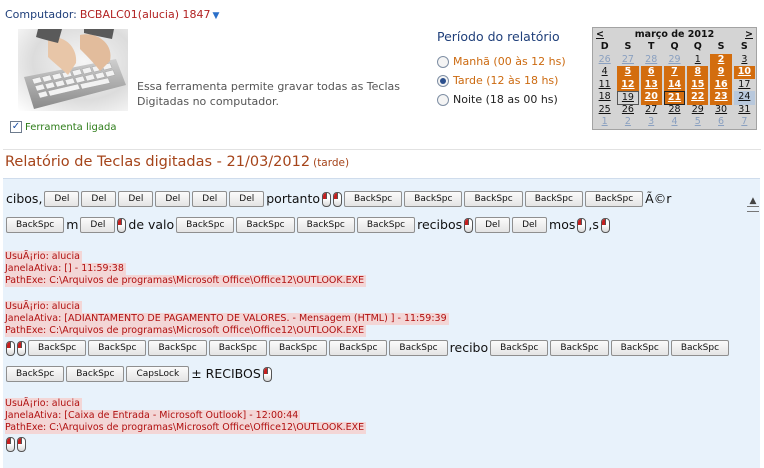  What do you see at coordinates (512, 80) in the screenshot?
I see `period-option-afternoon: Tarde (12 às 18 hs)` at bounding box center [512, 80].